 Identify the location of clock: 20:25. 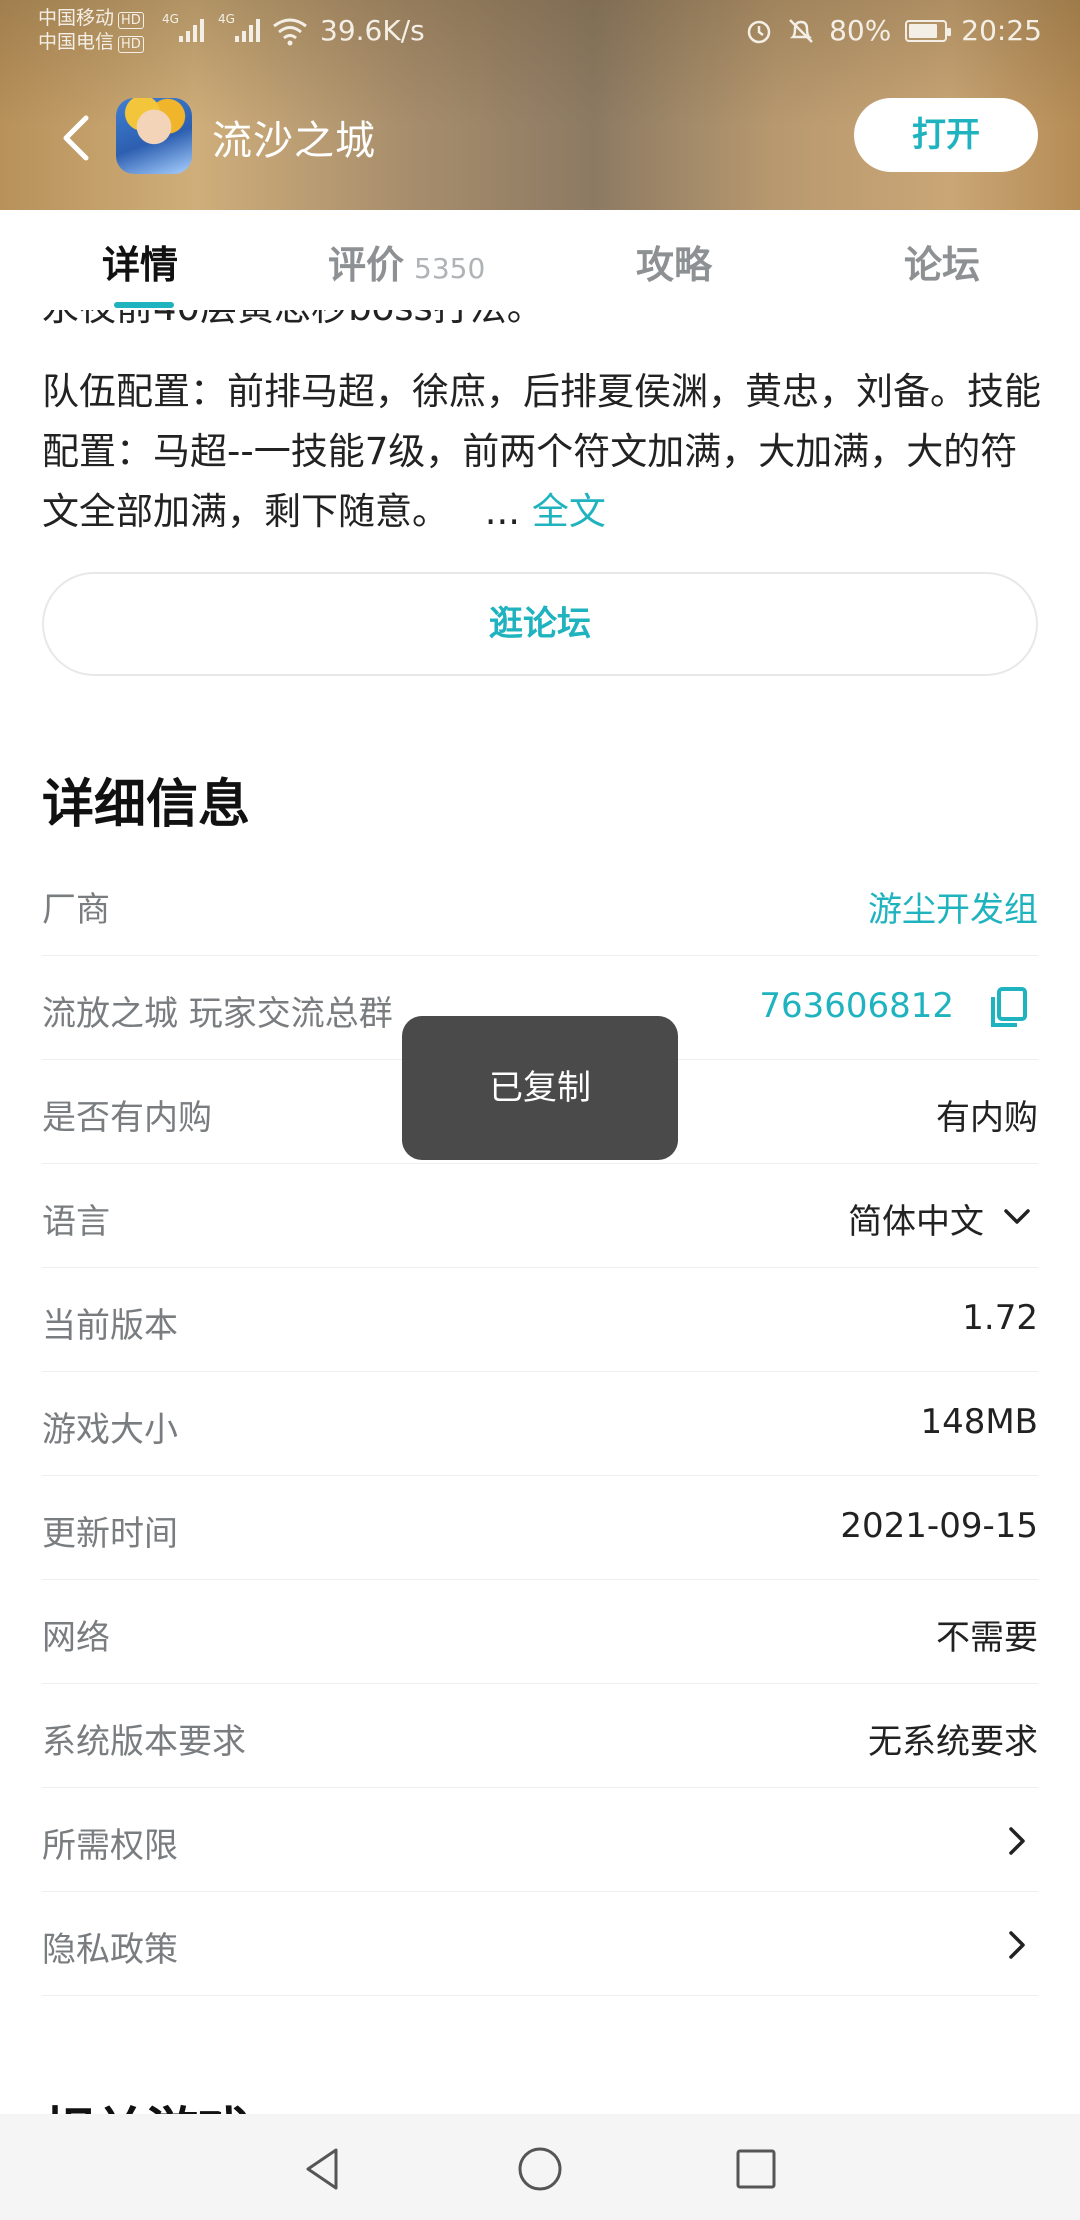
(1001, 30).